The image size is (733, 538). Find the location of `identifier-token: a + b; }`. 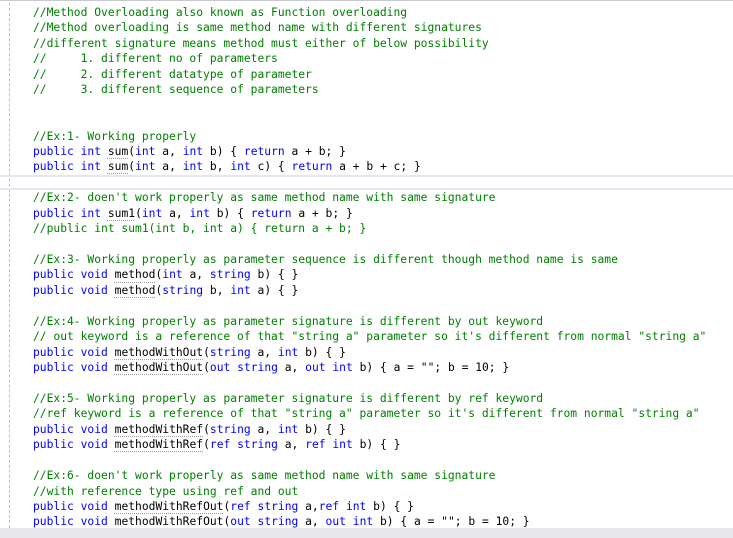

identifier-token: a + b; } is located at coordinates (315, 151).